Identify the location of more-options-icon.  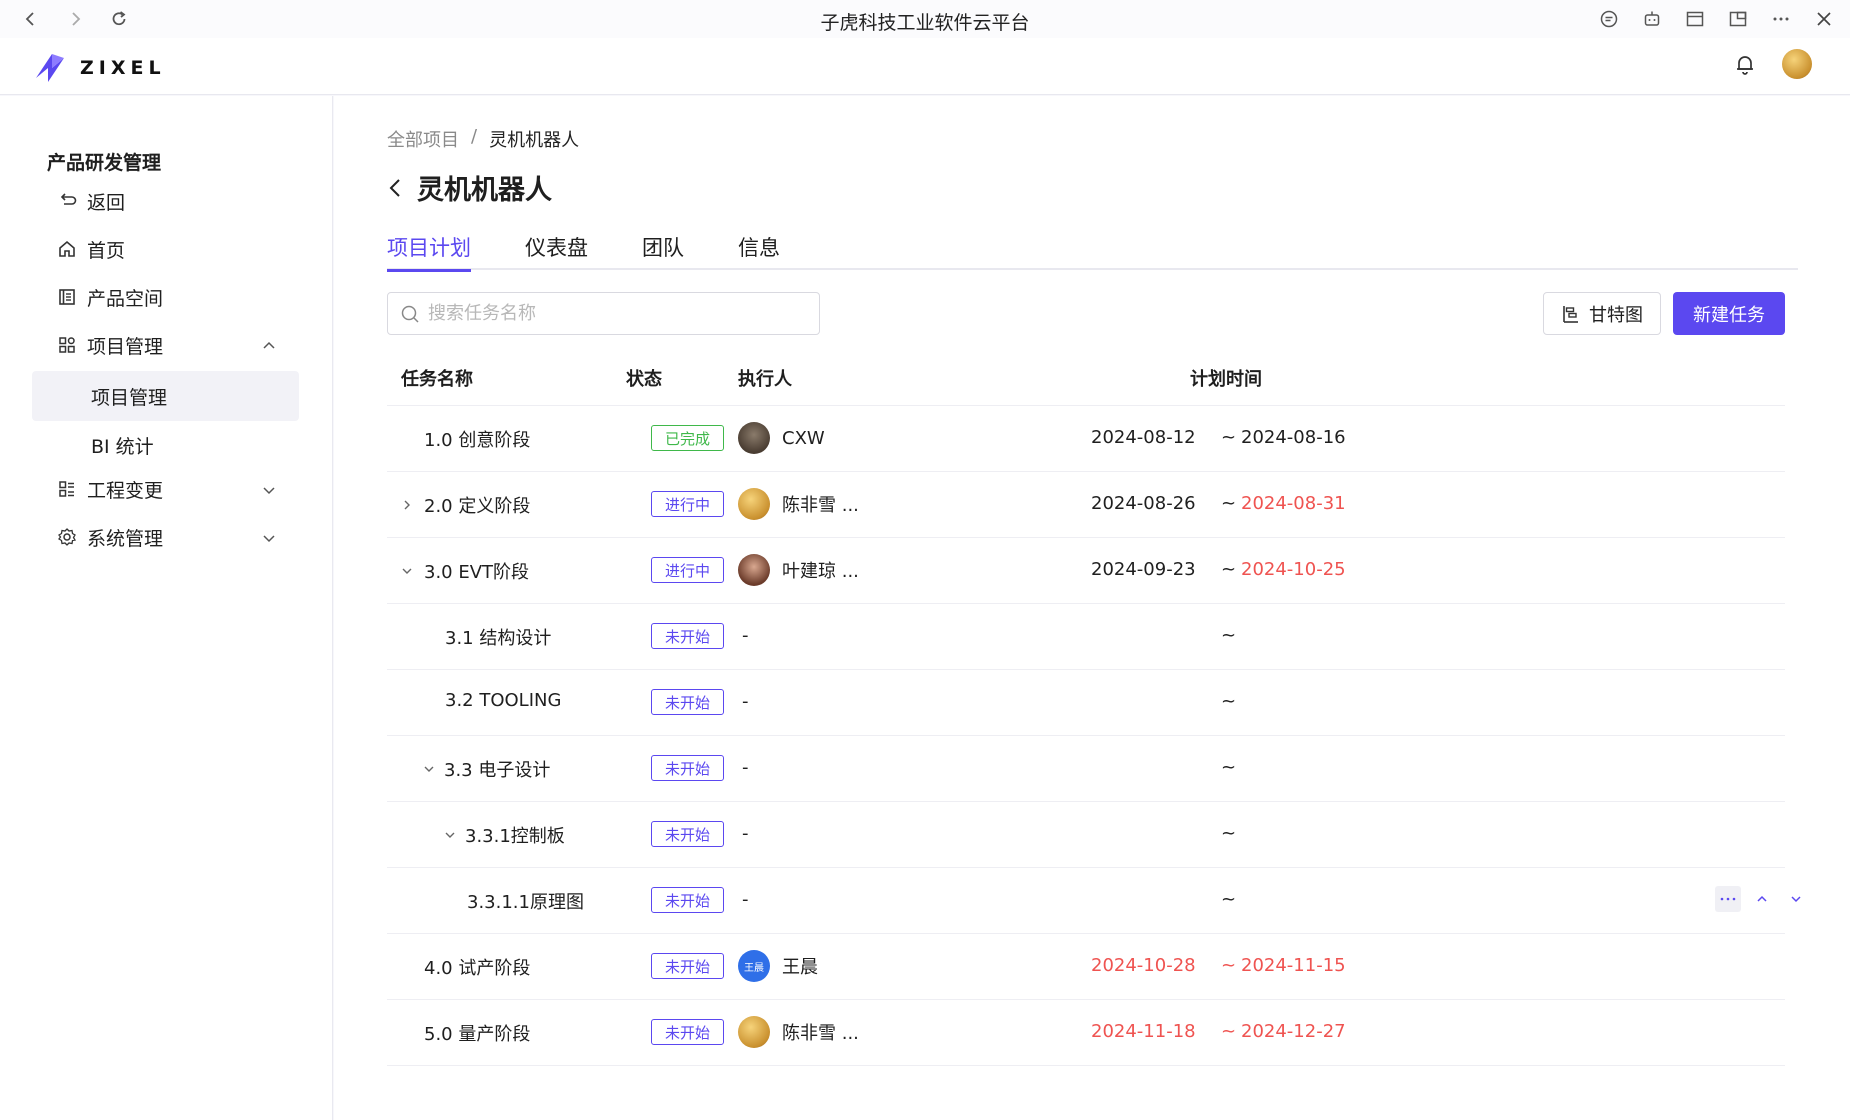
(1728, 899).